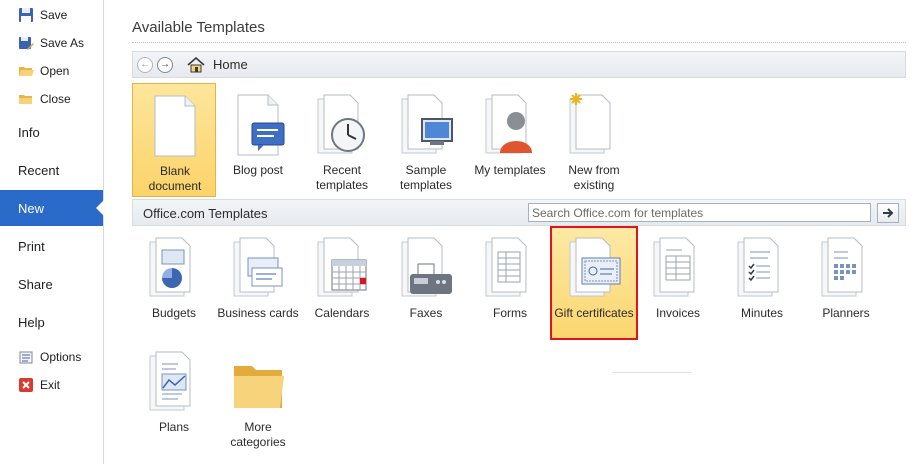 This screenshot has width=915, height=464. I want to click on planners-icon, so click(842, 267).